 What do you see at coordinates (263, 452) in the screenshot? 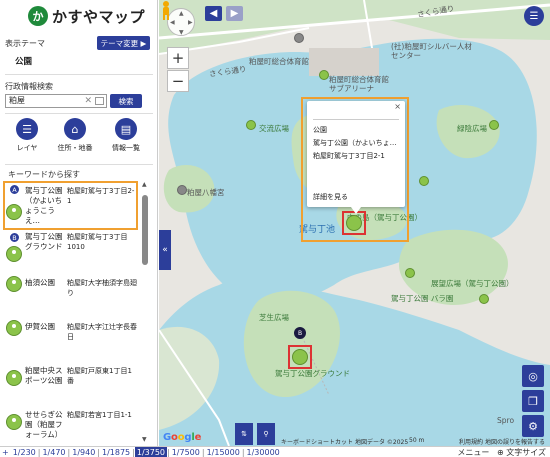
I see `scale-option: 1/30000` at bounding box center [263, 452].